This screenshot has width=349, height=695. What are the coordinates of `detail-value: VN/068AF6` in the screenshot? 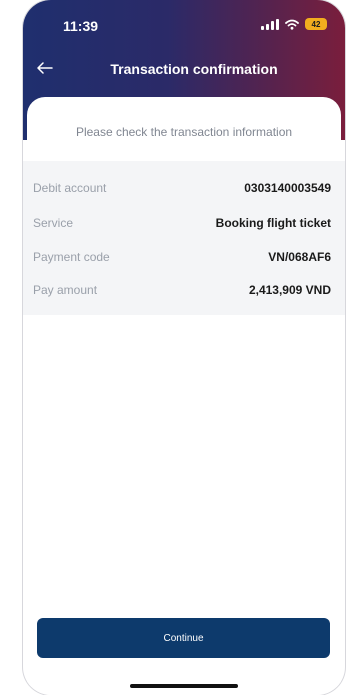 It's located at (299, 257).